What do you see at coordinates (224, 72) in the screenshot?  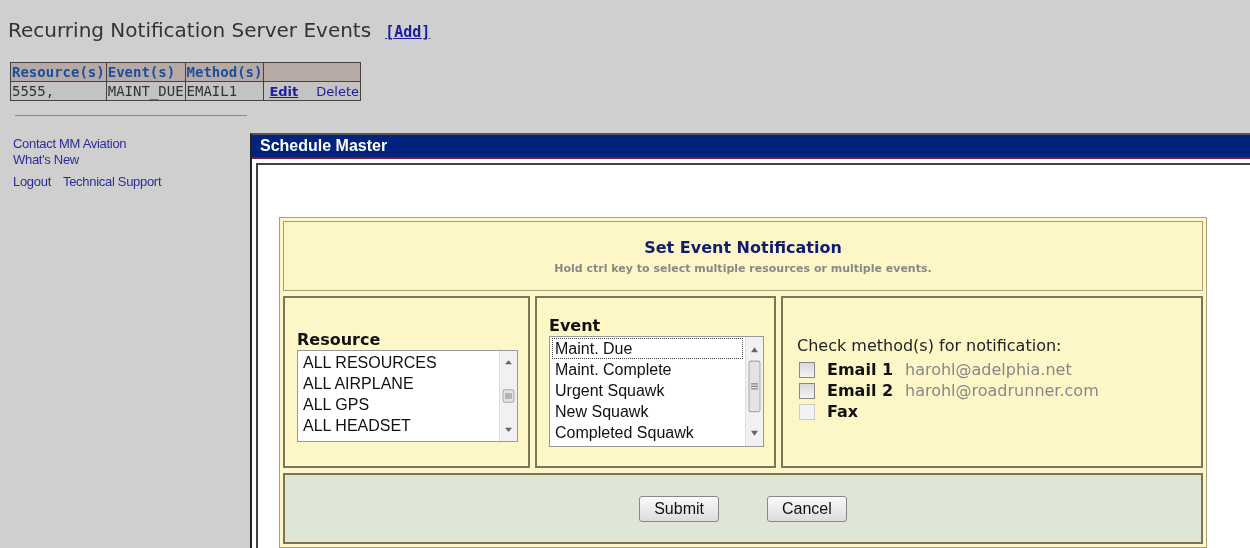 I see `column-header: Method(s)` at bounding box center [224, 72].